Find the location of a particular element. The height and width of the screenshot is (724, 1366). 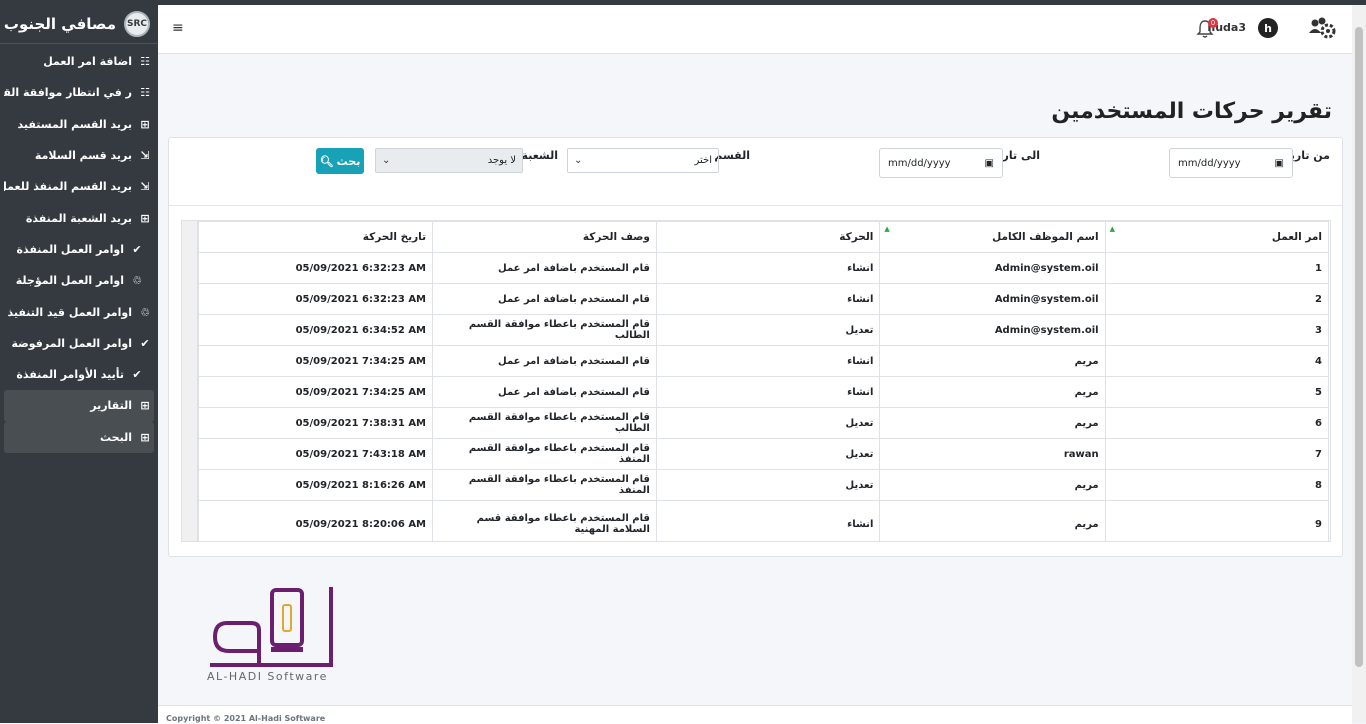

sidebar-item-8: ♲ اوامر العمل قيد التنفيذ is located at coordinates (79, 311).